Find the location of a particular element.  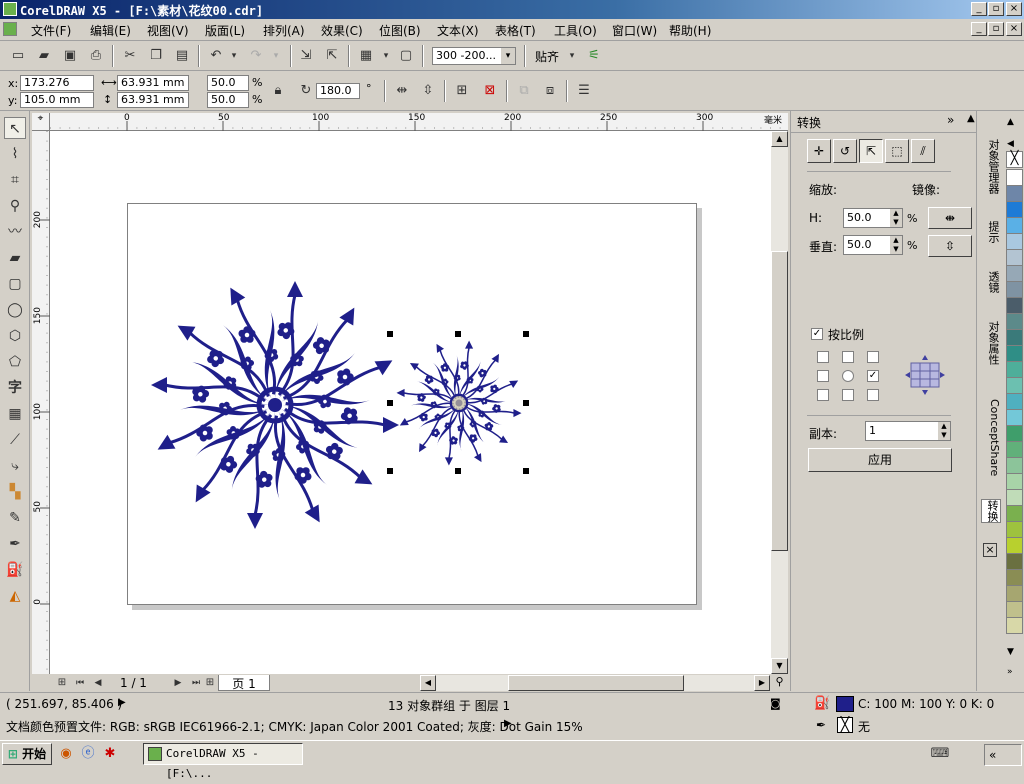

menu-bitmaps: 位图(B) is located at coordinates (400, 30).